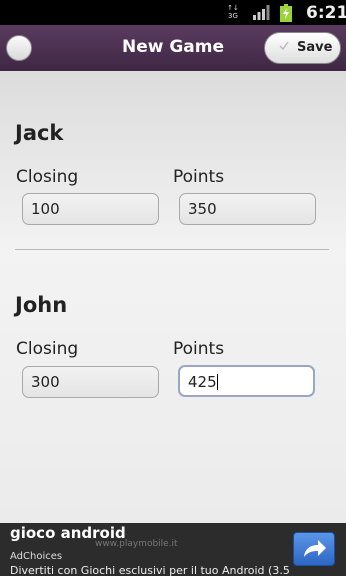  What do you see at coordinates (202, 209) in the screenshot?
I see `points-input-value: 350` at bounding box center [202, 209].